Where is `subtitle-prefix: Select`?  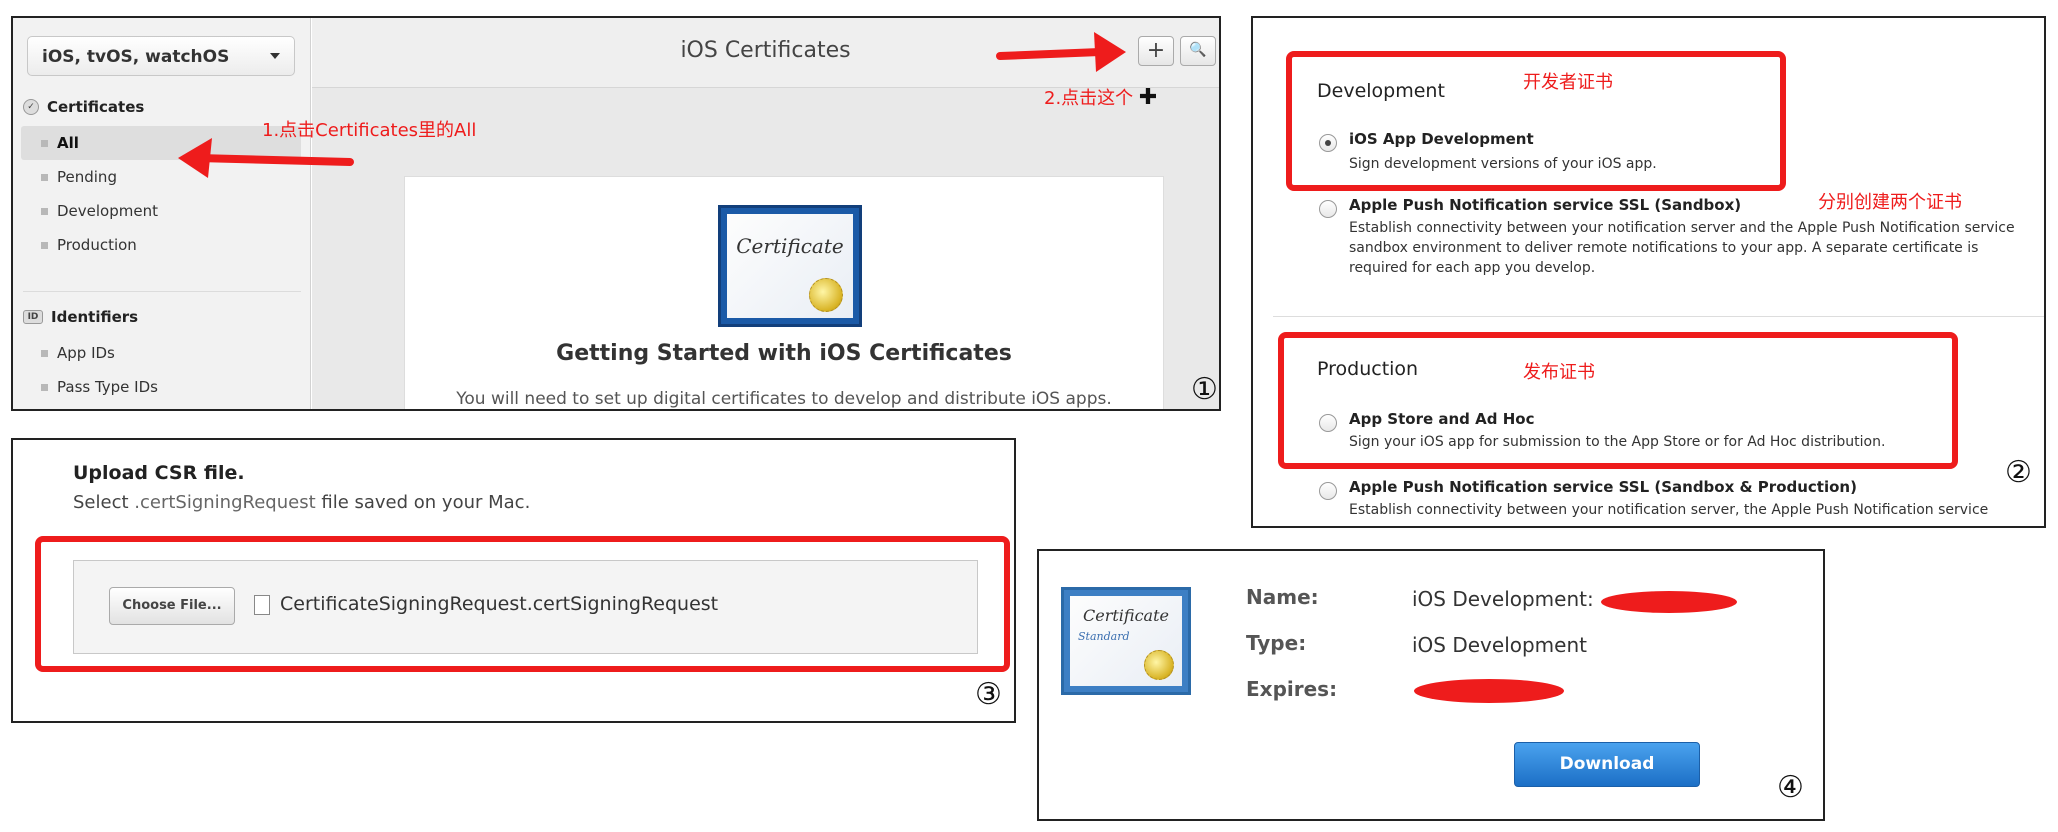
subtitle-prefix: Select is located at coordinates (104, 502).